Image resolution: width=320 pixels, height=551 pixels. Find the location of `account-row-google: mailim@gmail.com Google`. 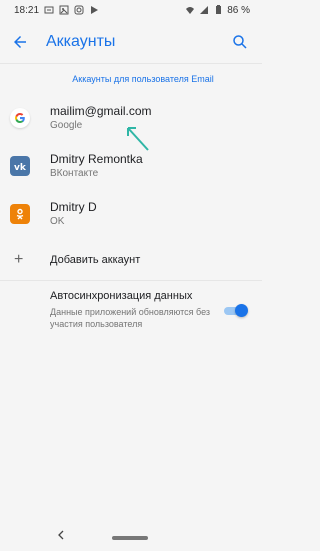

account-row-google: mailim@gmail.com Google is located at coordinates (131, 120).